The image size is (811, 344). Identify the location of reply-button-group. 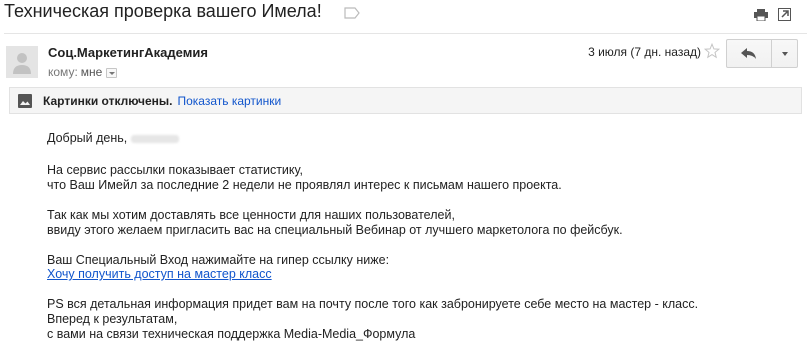
(762, 53).